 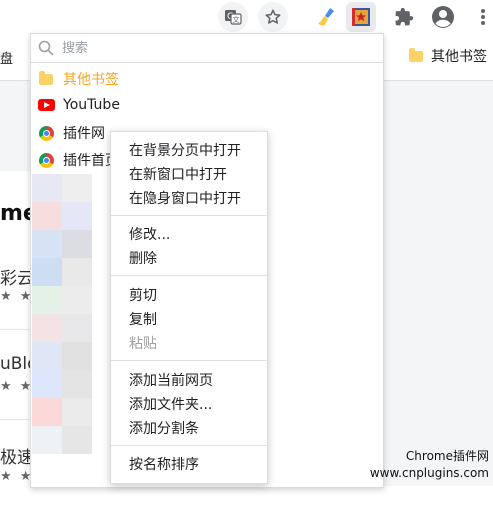 I want to click on bookmark-search-input, so click(x=202, y=48).